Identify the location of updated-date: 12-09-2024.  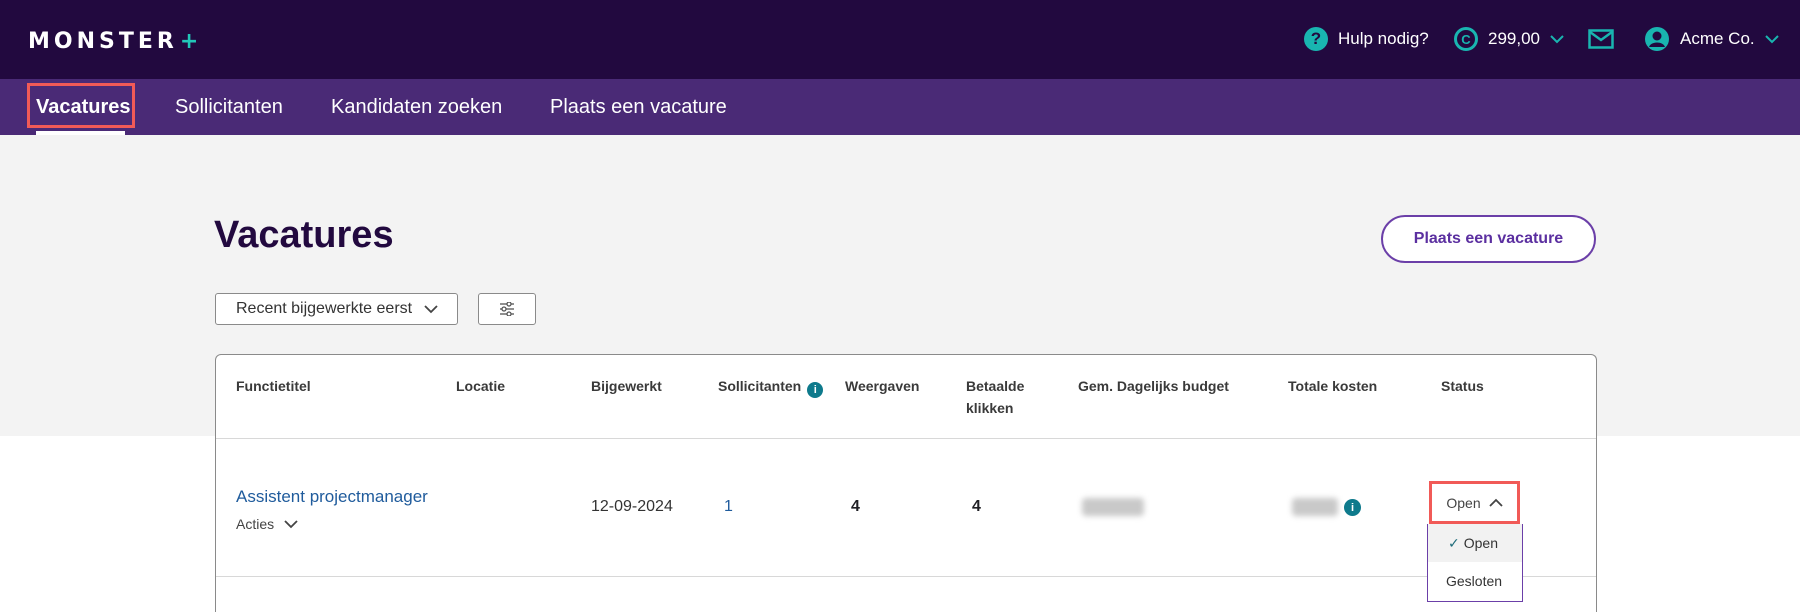
(632, 506).